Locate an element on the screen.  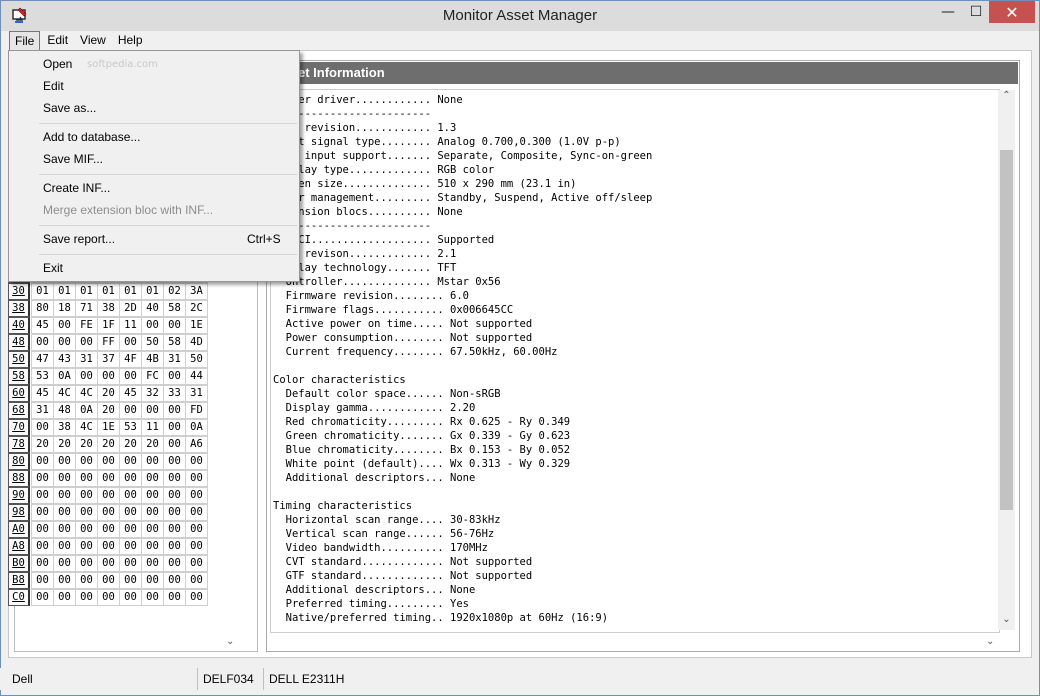
menu-help: Help is located at coordinates (130, 41).